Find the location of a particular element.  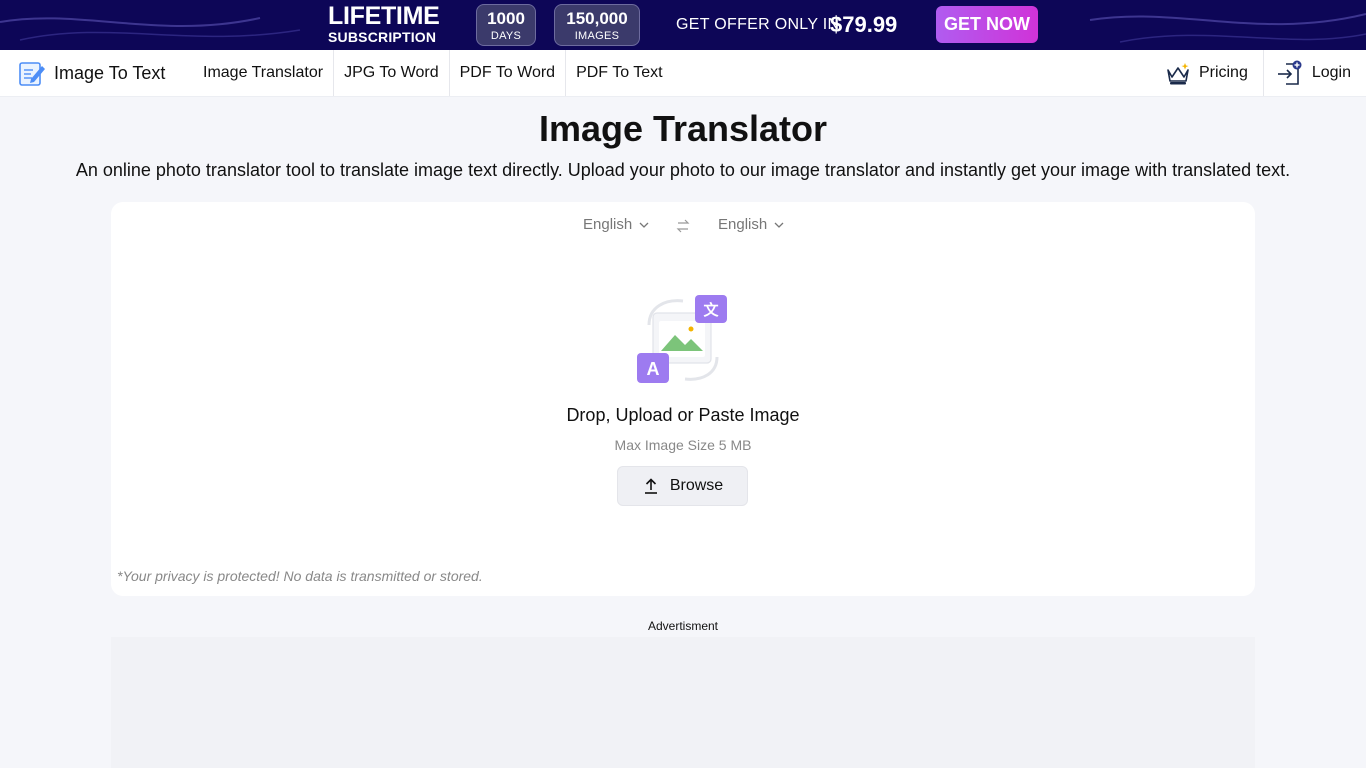

target-language-select: English is located at coordinates (751, 224).